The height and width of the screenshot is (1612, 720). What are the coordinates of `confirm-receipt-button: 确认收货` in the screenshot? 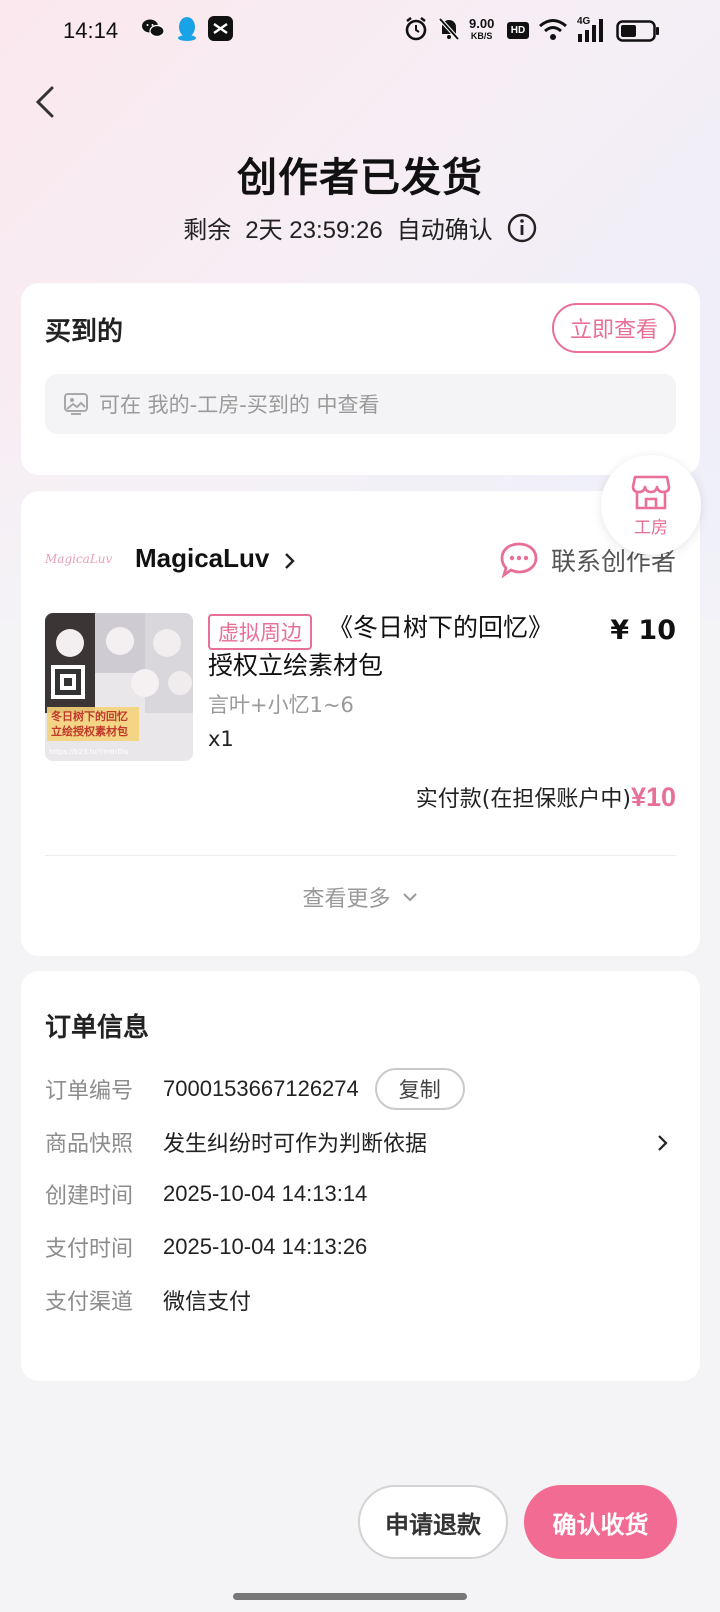 It's located at (600, 1522).